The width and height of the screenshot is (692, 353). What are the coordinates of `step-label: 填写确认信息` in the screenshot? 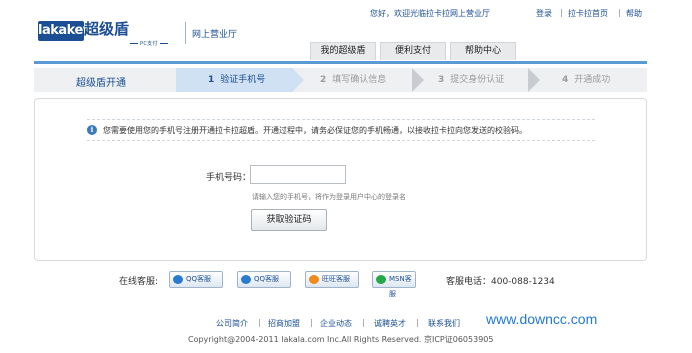 It's located at (359, 80).